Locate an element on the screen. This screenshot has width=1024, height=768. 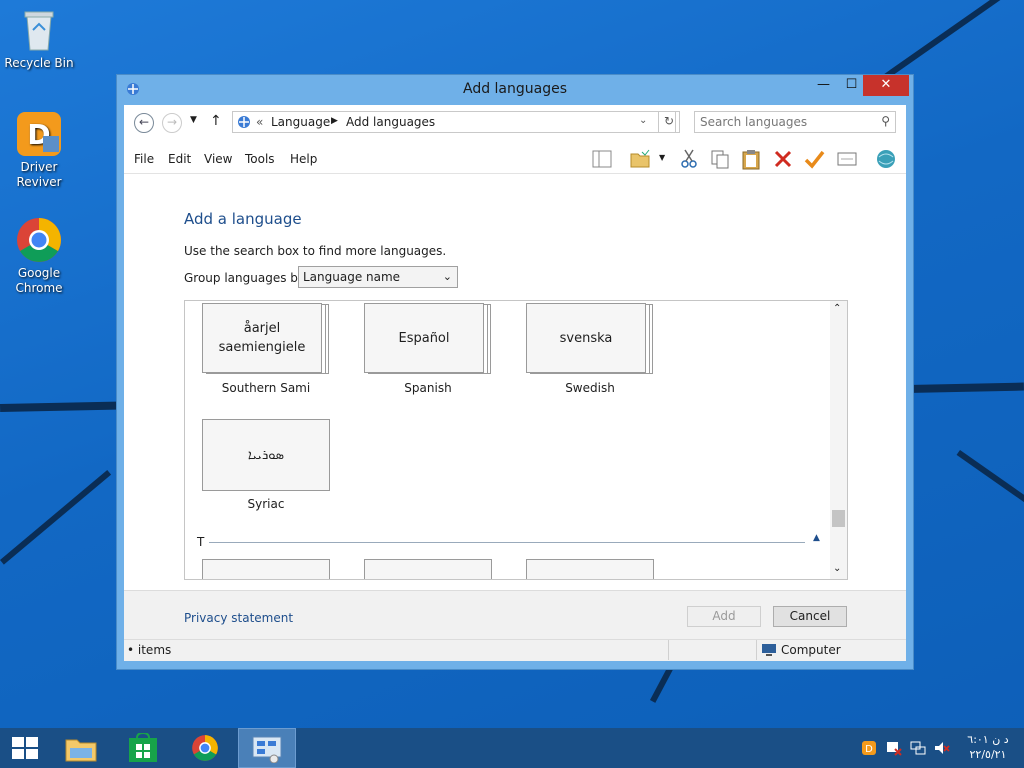
desktop-icon-google-chrome: Google Chrome is located at coordinates (39, 256).